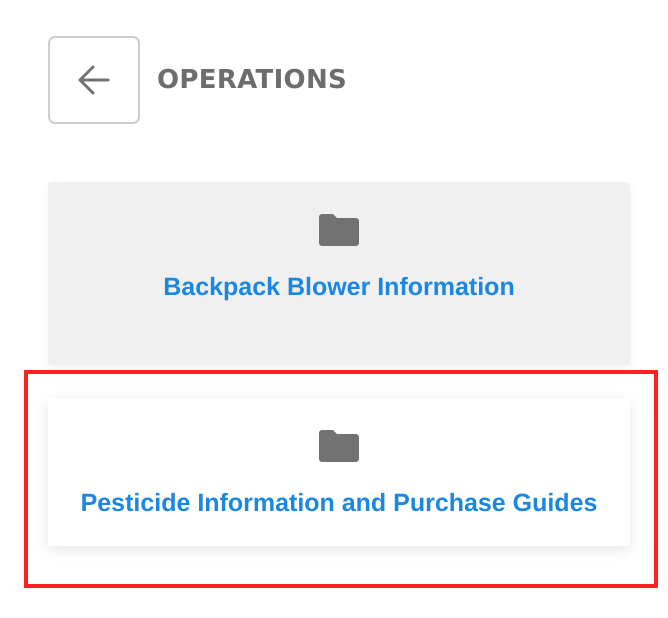 This screenshot has width=668, height=618. Describe the element at coordinates (94, 80) in the screenshot. I see `back-button` at that location.